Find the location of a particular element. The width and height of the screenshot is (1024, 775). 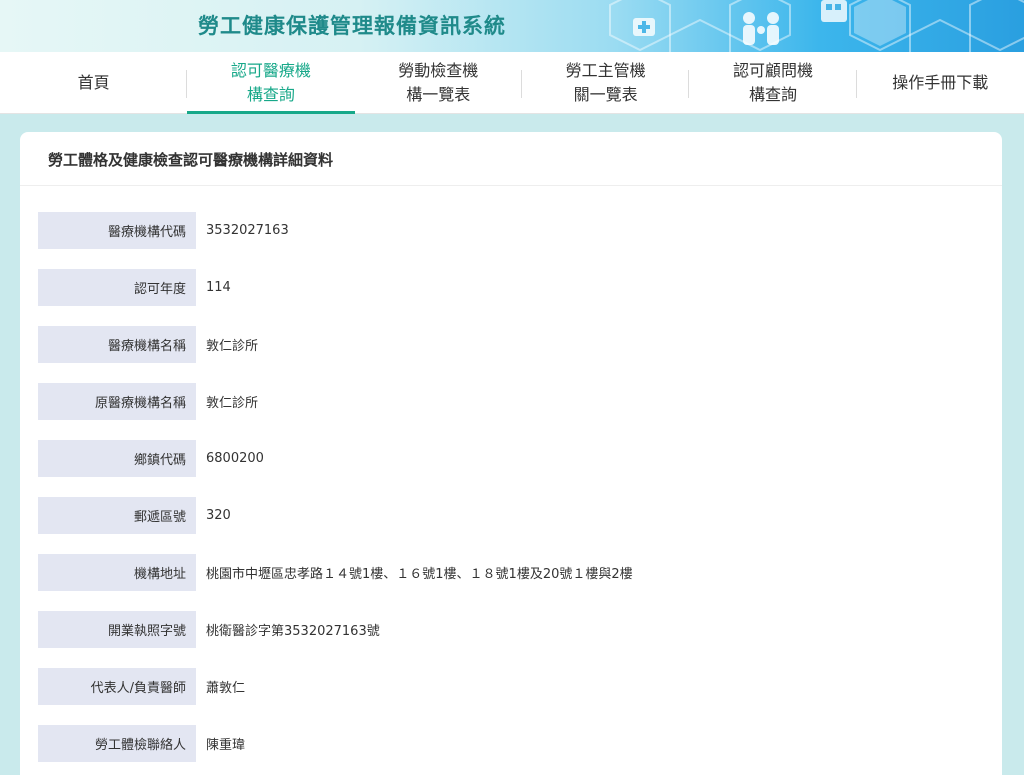

row-value: 3532027163 is located at coordinates (247, 230).